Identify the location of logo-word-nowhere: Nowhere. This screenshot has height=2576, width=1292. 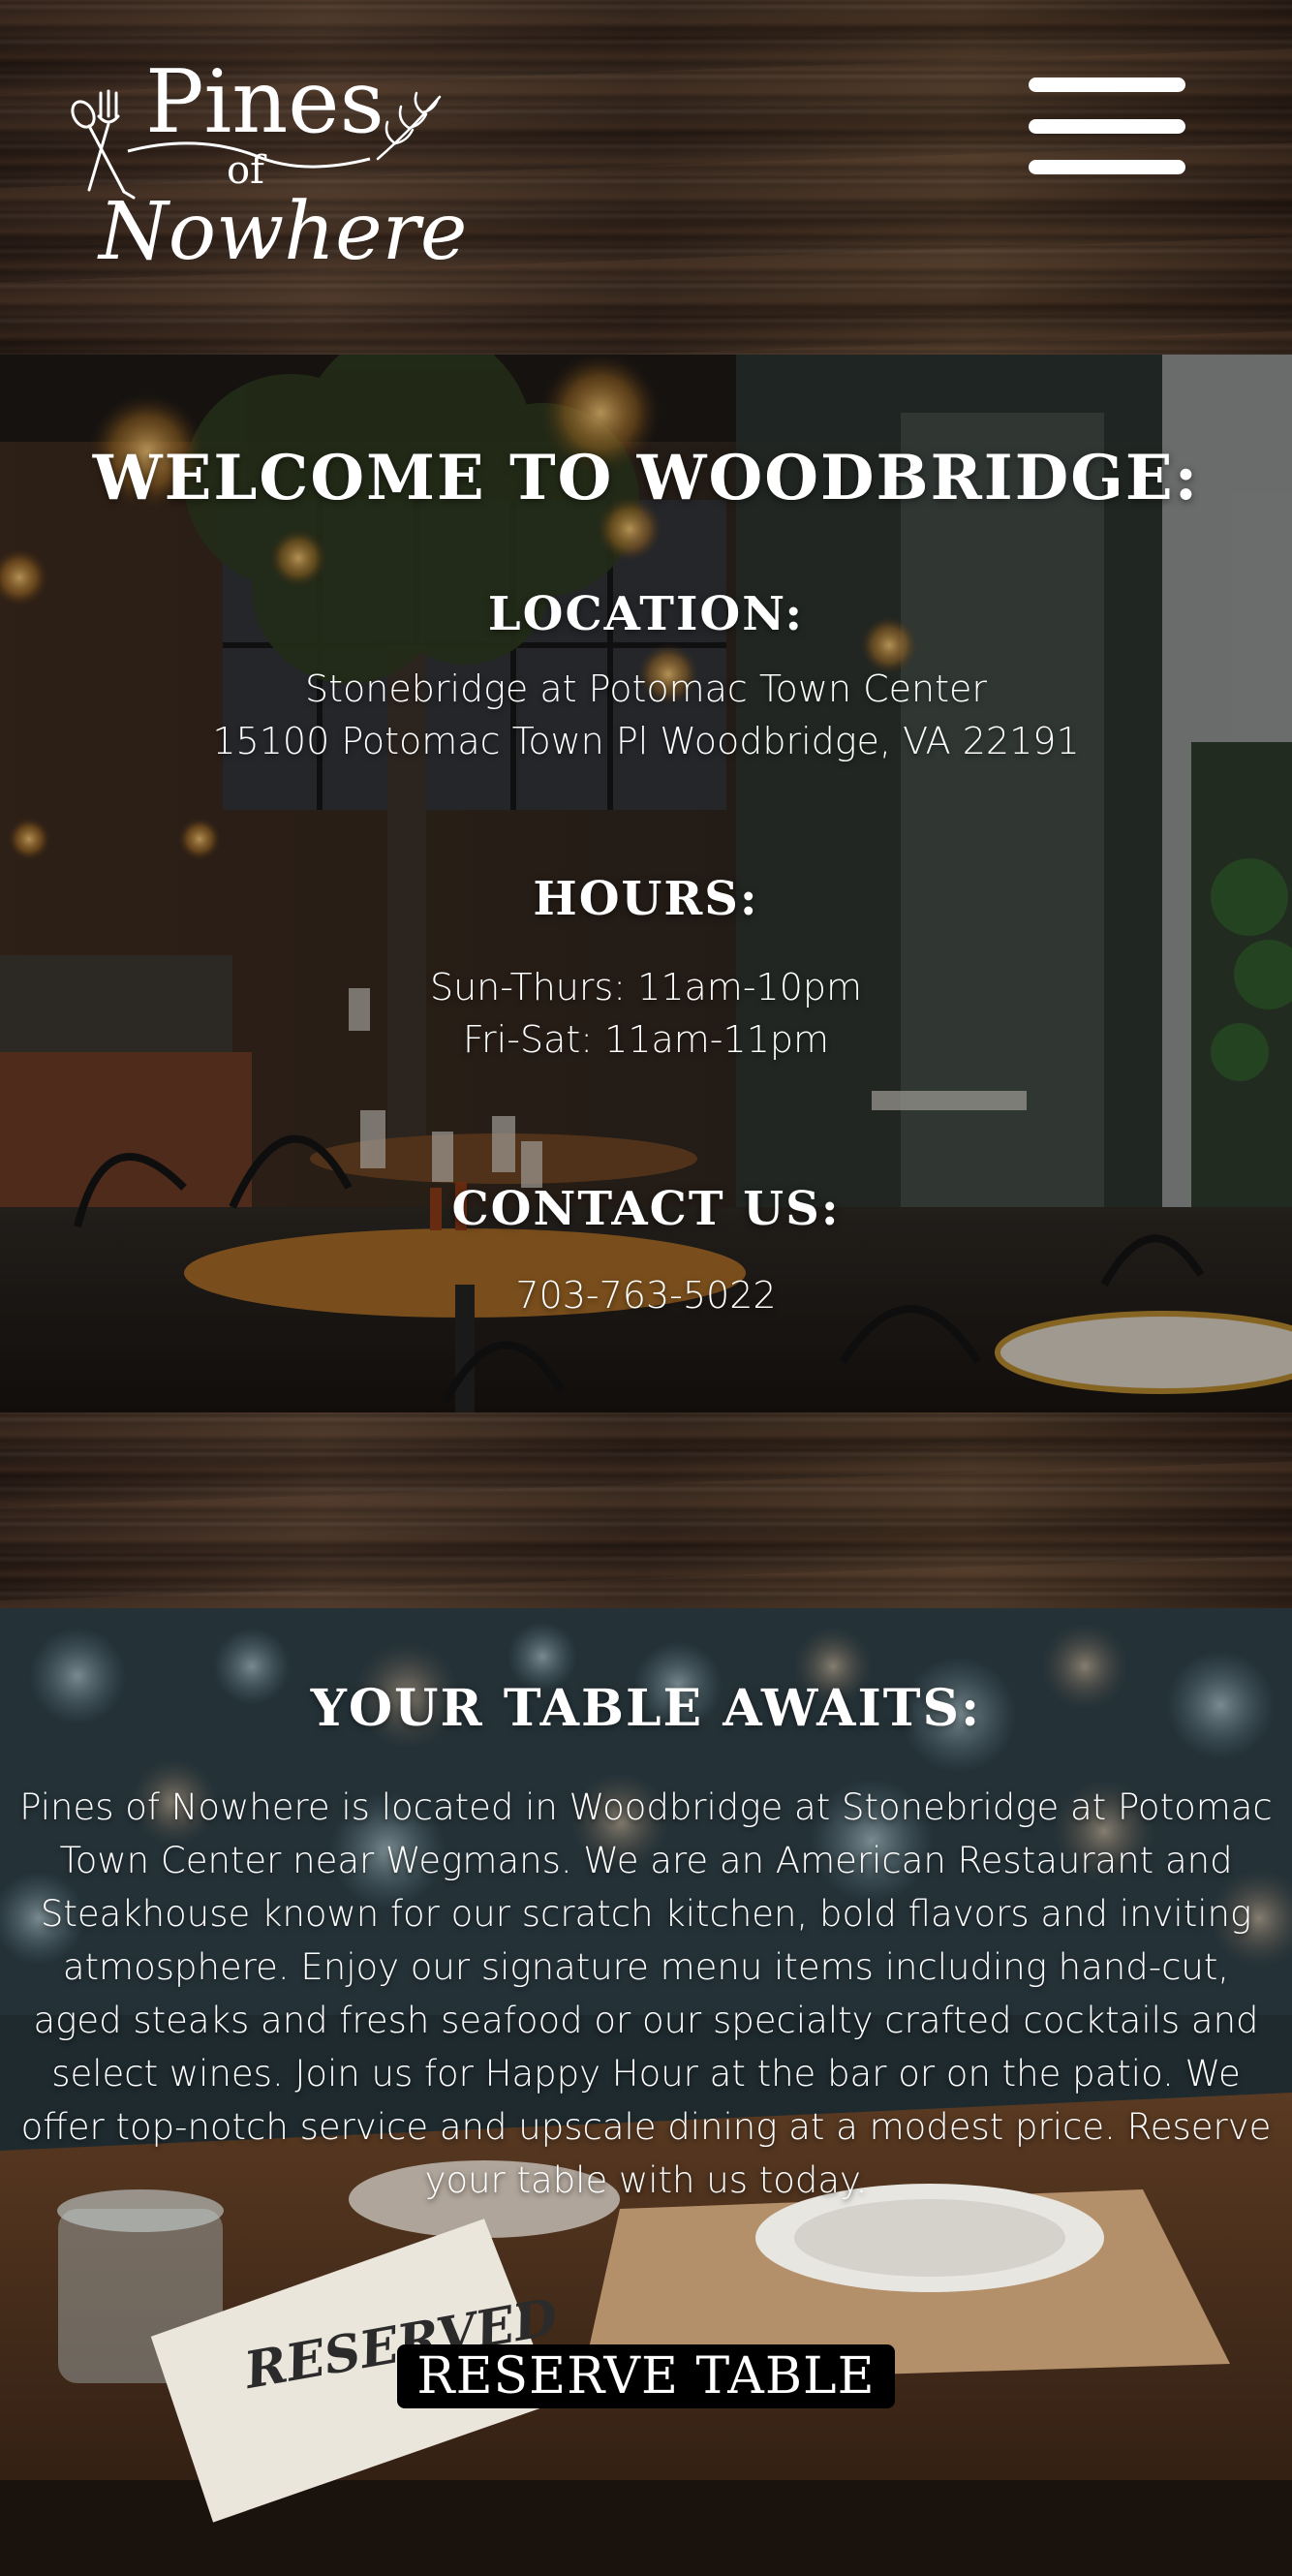
(283, 232).